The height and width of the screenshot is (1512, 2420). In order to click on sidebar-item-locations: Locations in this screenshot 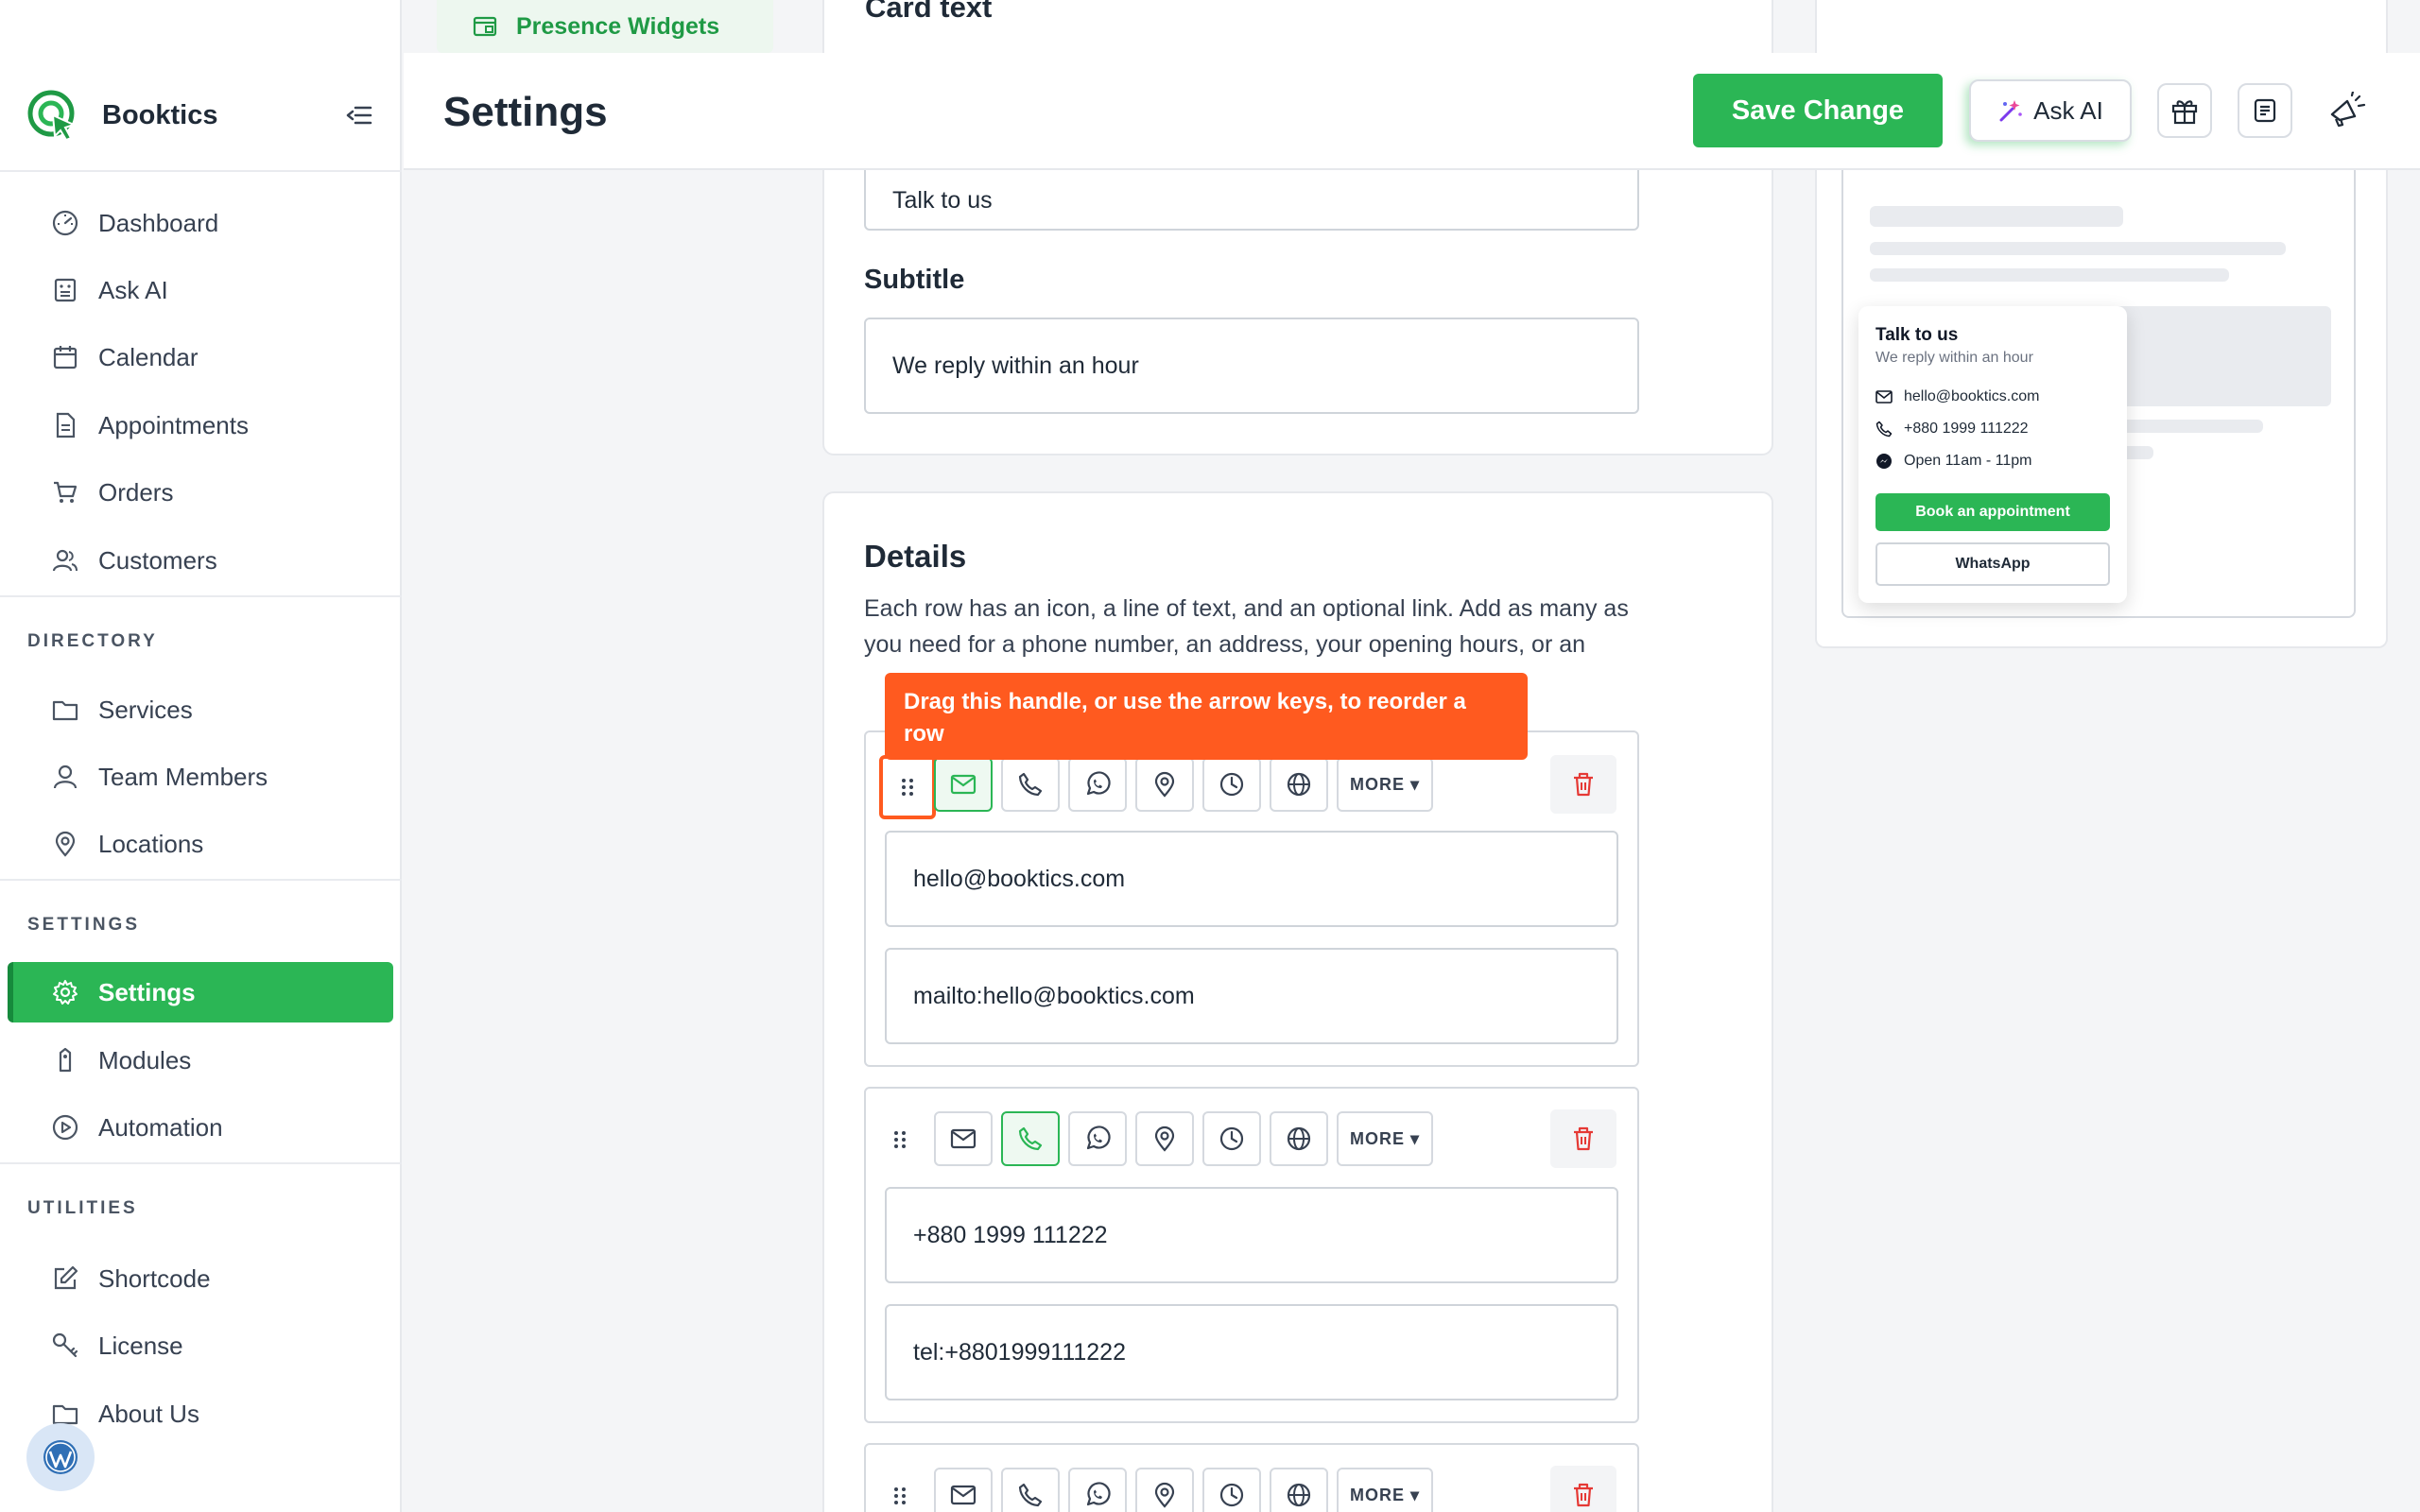, I will do `click(201, 844)`.